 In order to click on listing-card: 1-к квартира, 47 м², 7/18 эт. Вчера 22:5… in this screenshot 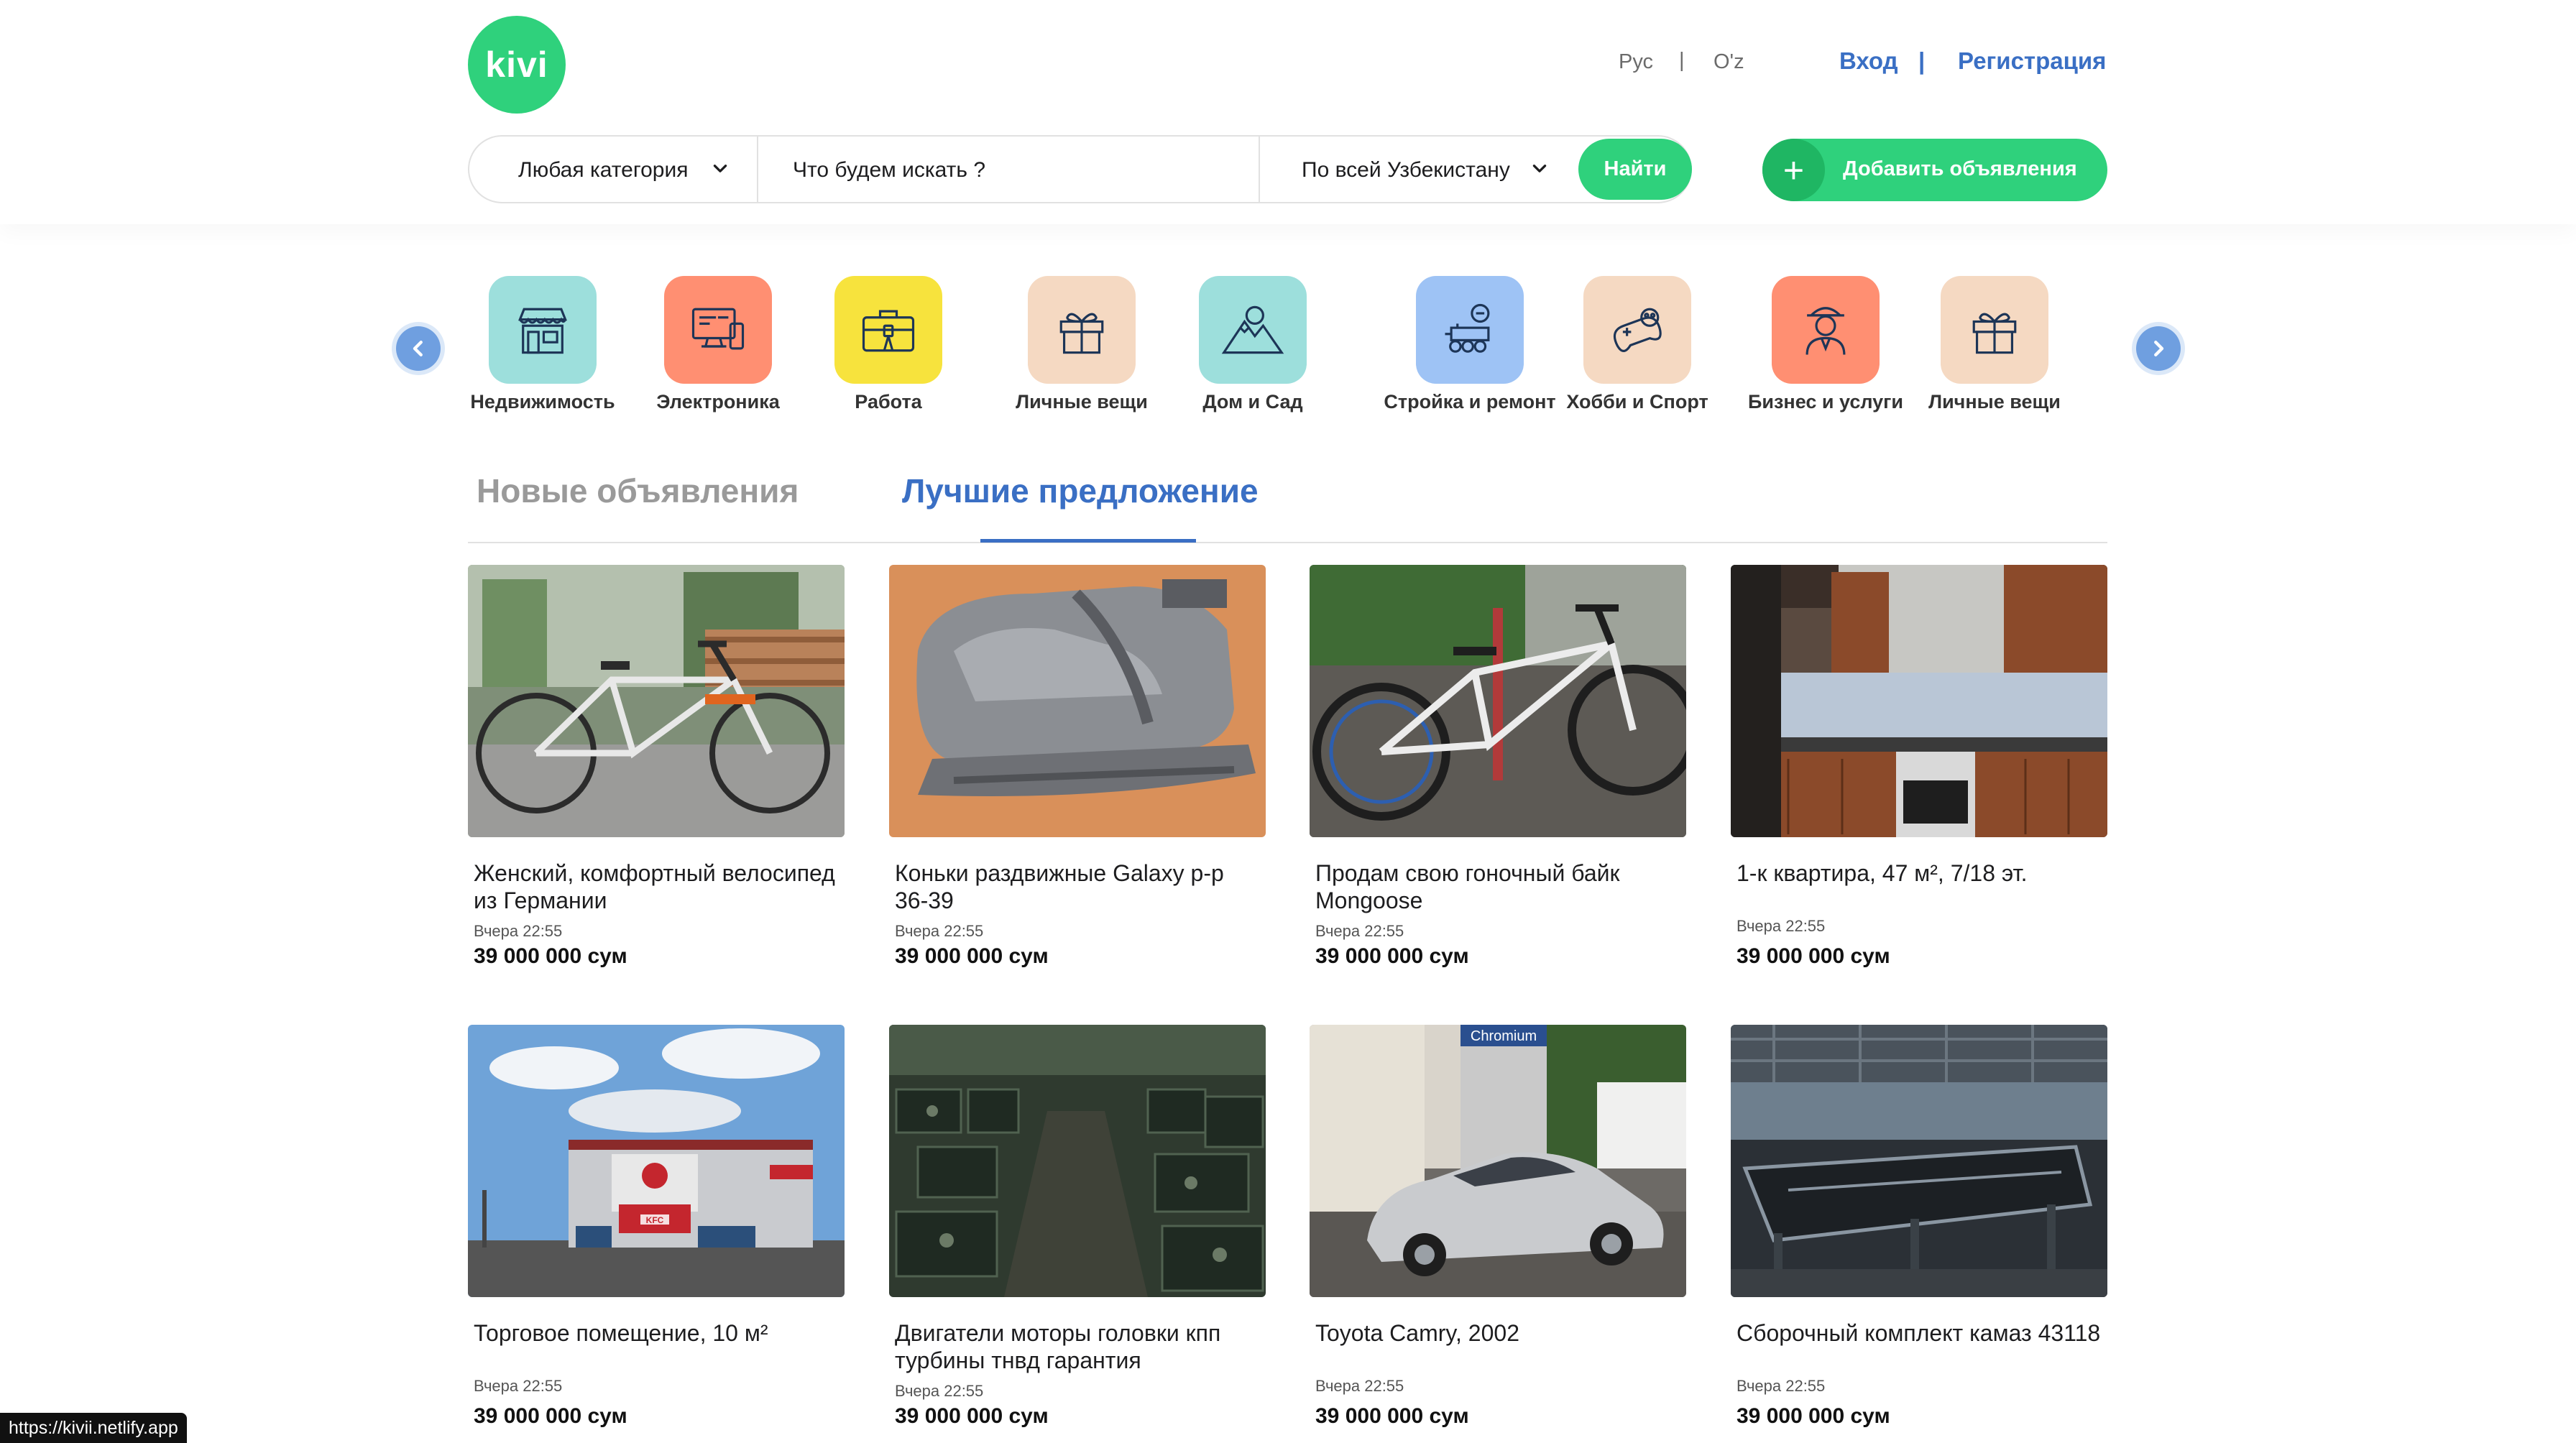, I will do `click(1919, 766)`.